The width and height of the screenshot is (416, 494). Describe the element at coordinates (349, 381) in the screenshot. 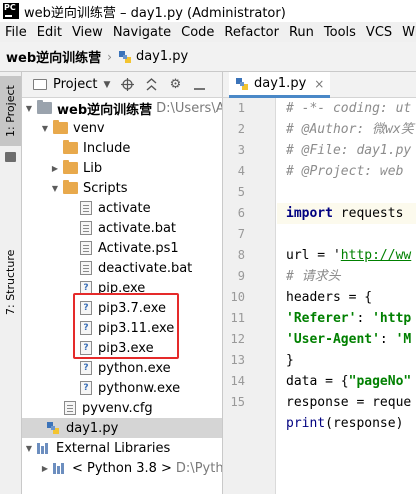

I see `code-line: data = {"pageNo"` at that location.